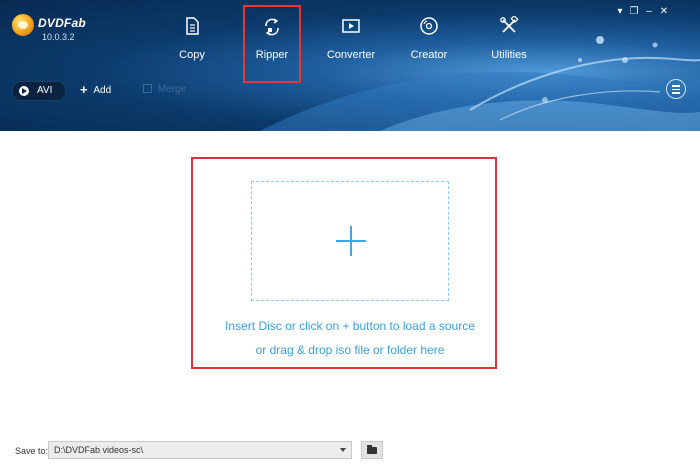 The height and width of the screenshot is (470, 700). I want to click on document-copy-icon, so click(192, 26).